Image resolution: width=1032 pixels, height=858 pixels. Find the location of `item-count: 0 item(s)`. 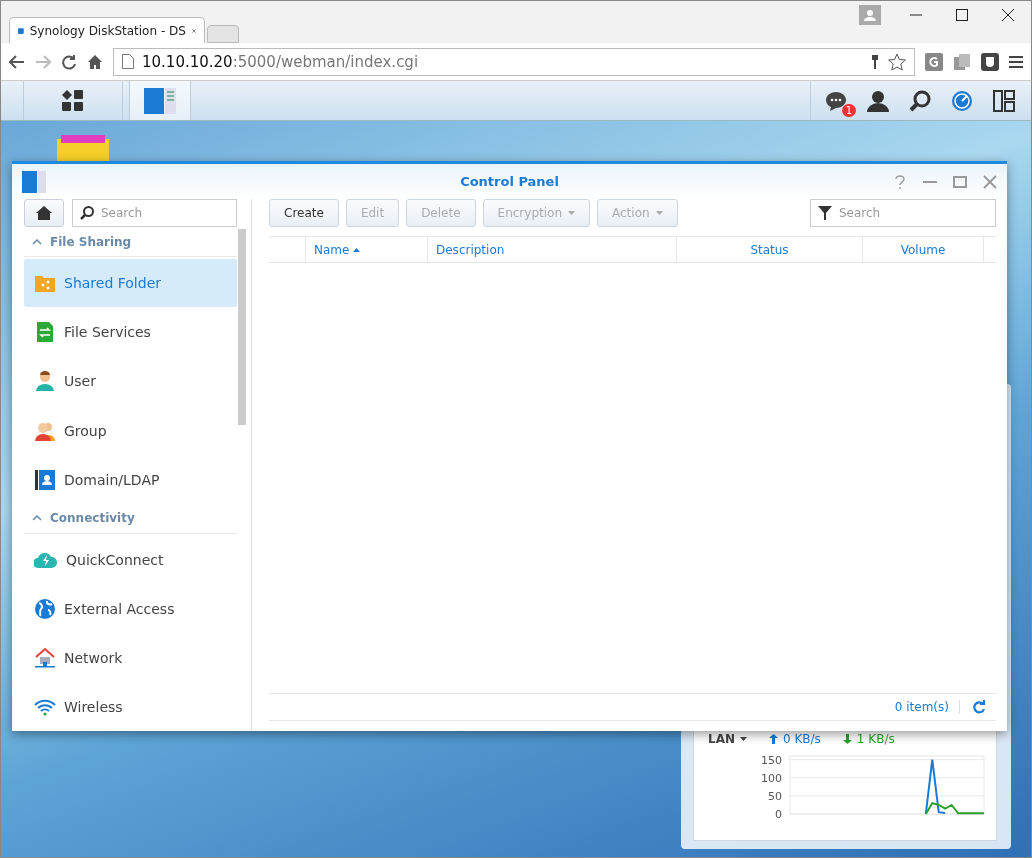

item-count: 0 item(s) is located at coordinates (927, 707).